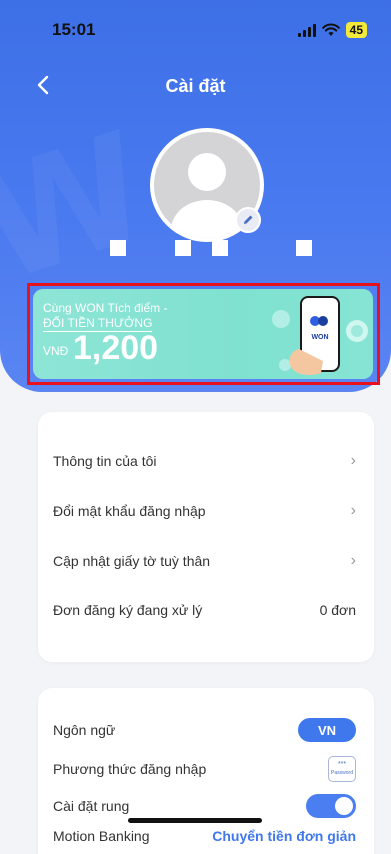  What do you see at coordinates (128, 610) in the screenshot?
I see `menu-item-label: Đơn đăng ký đang xử lý` at bounding box center [128, 610].